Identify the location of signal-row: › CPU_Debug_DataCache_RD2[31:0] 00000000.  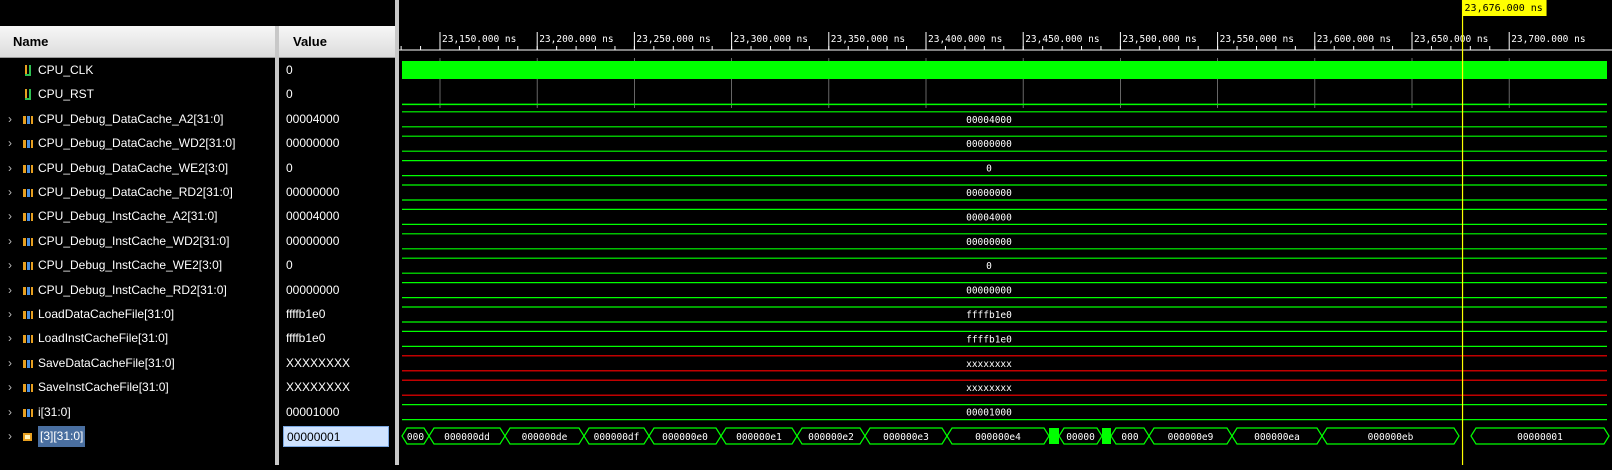
(197, 192).